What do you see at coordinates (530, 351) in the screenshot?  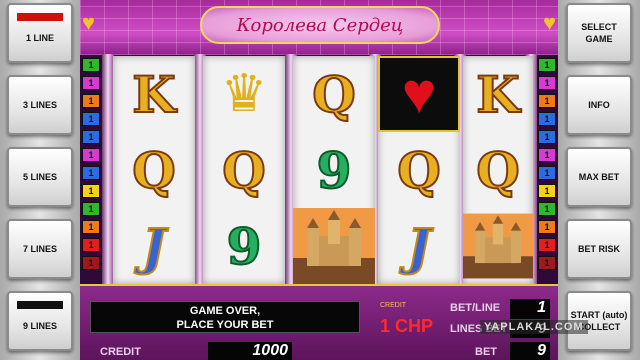 I see `bet-value: 9` at bounding box center [530, 351].